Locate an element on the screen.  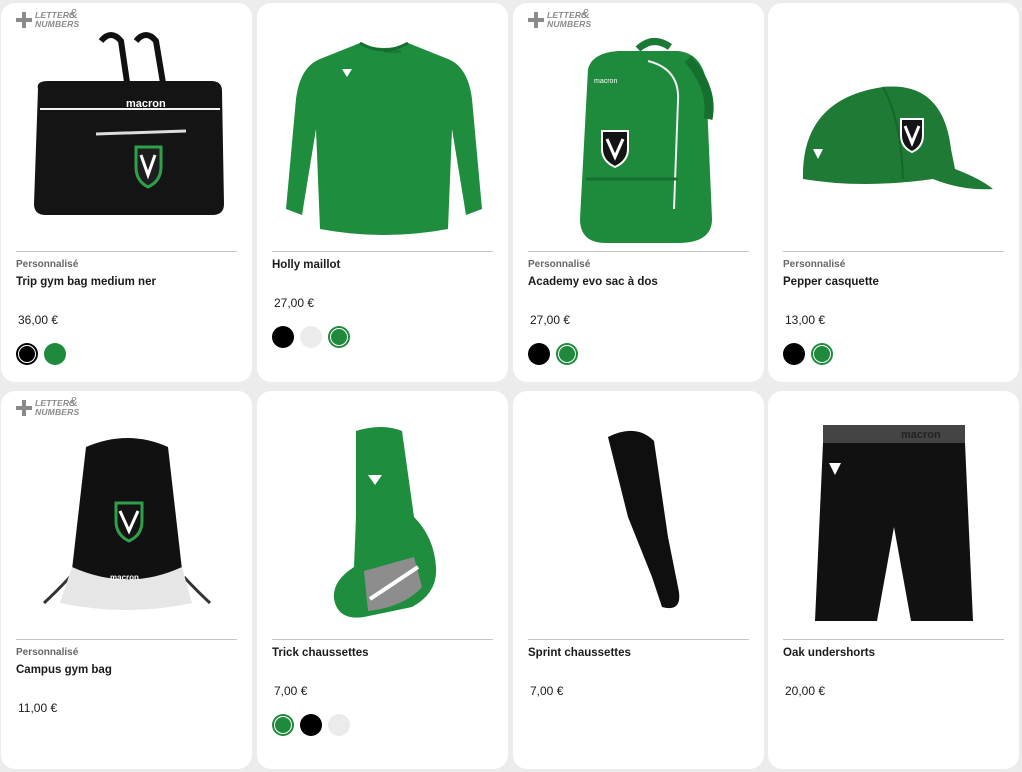
product-card-holly-maillot: macron Holly maillot 27,00 € is located at coordinates (382, 192).